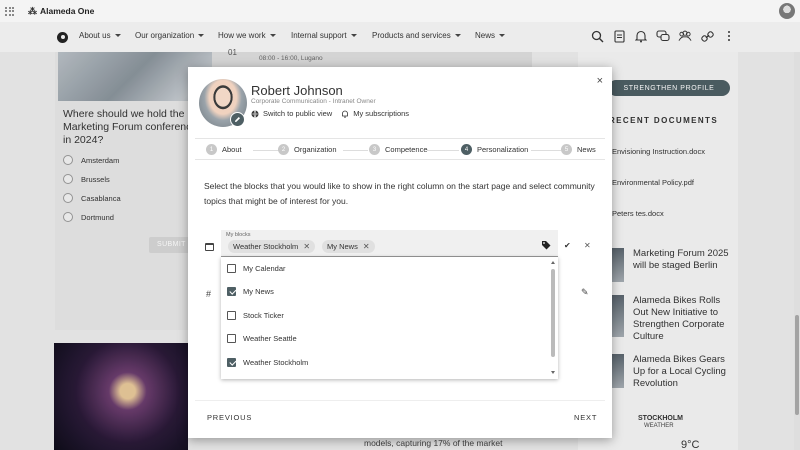 The height and width of the screenshot is (450, 800). What do you see at coordinates (258, 291) in the screenshot?
I see `dropdown-option-label: My News` at bounding box center [258, 291].